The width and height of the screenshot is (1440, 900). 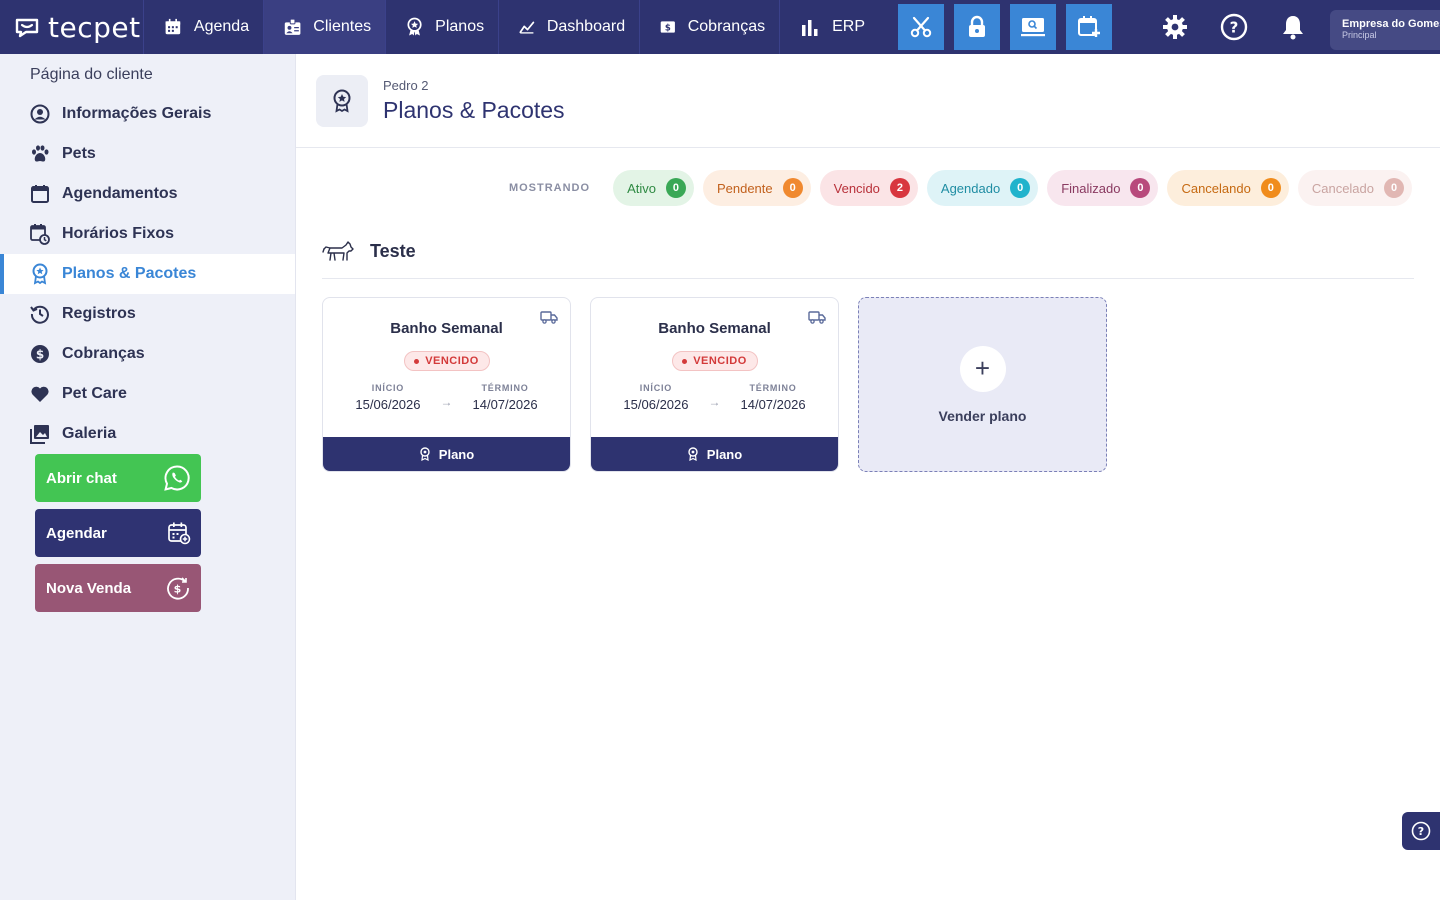 What do you see at coordinates (406, 85) in the screenshot?
I see `client-name: Pedro 2` at bounding box center [406, 85].